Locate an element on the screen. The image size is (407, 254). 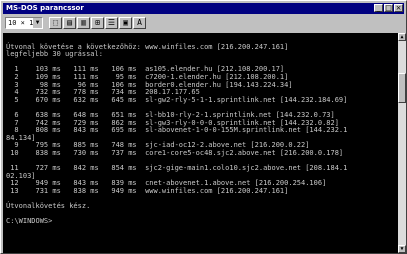
font-size-select: 10 × 18 ▼ is located at coordinates (24, 23).